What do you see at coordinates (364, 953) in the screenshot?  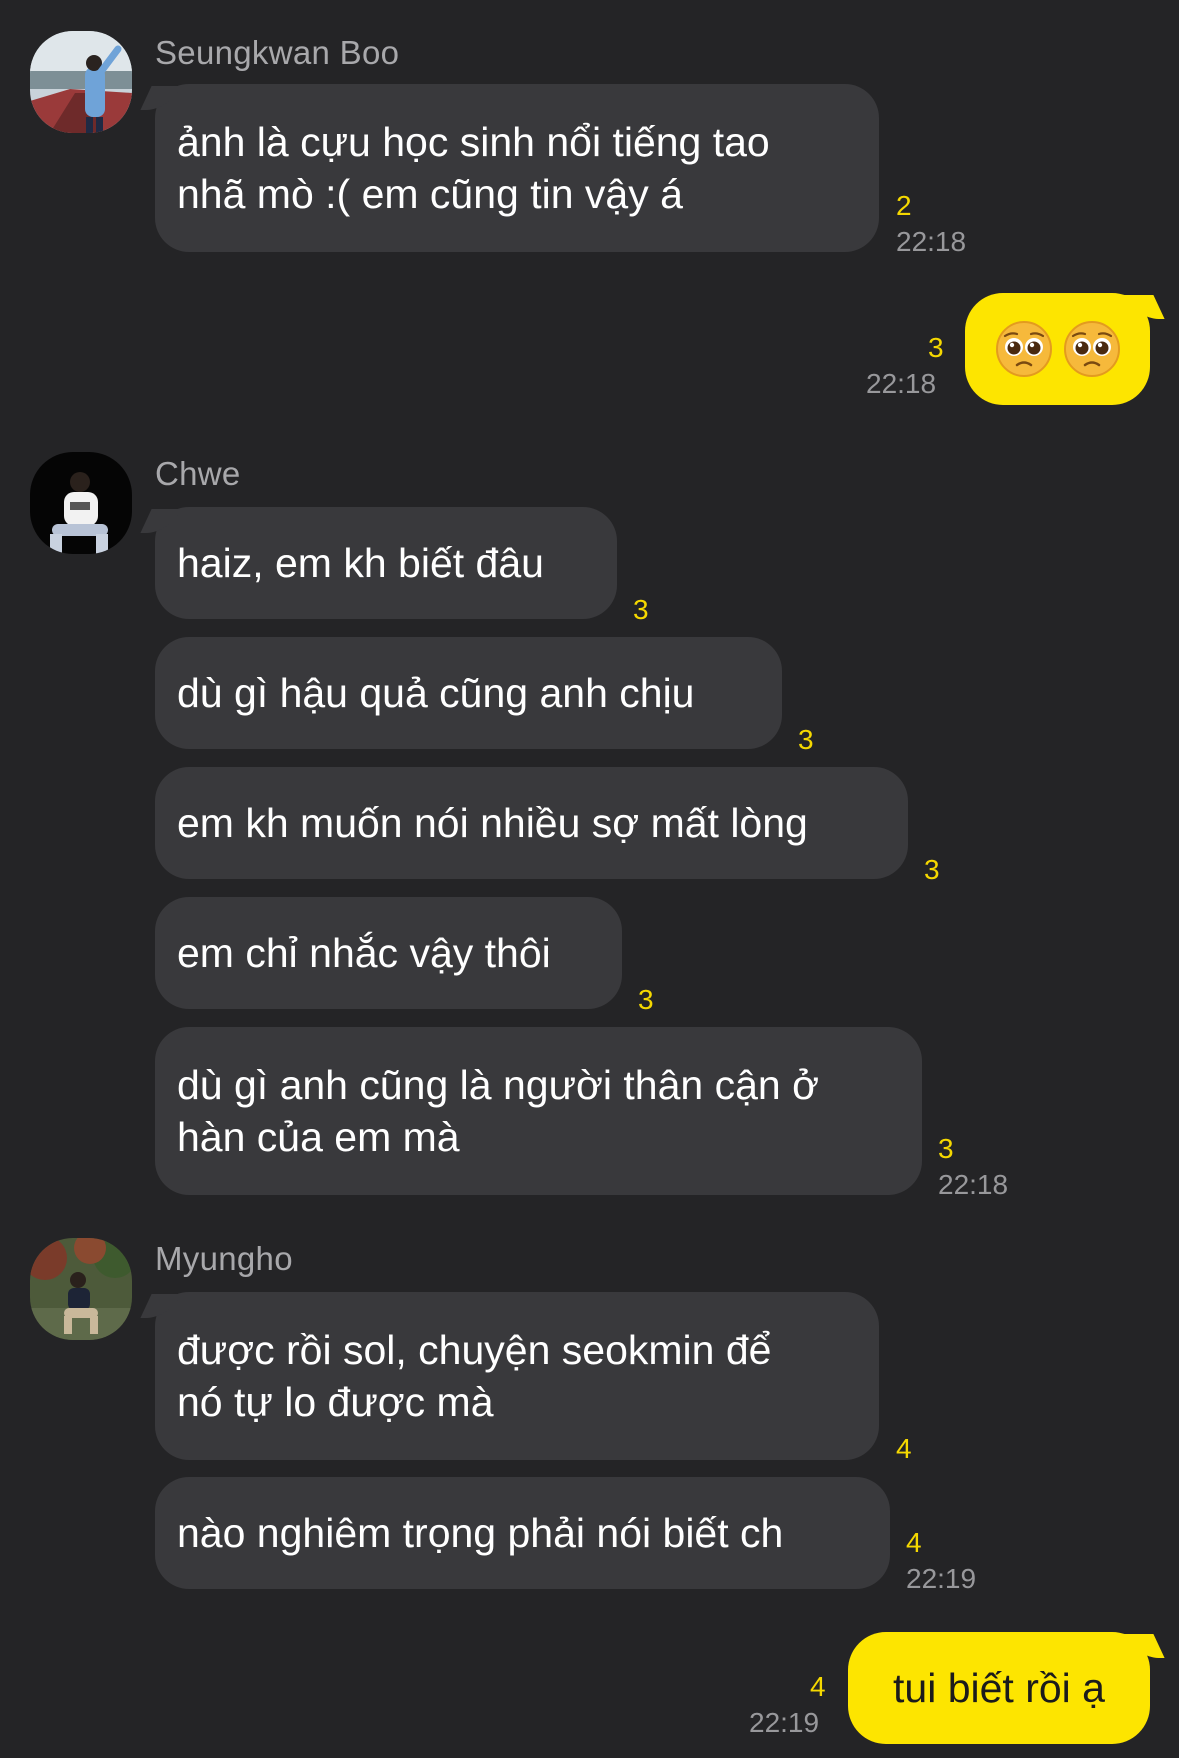 I see `message-text: em chỉ nhắc vậy thôi` at bounding box center [364, 953].